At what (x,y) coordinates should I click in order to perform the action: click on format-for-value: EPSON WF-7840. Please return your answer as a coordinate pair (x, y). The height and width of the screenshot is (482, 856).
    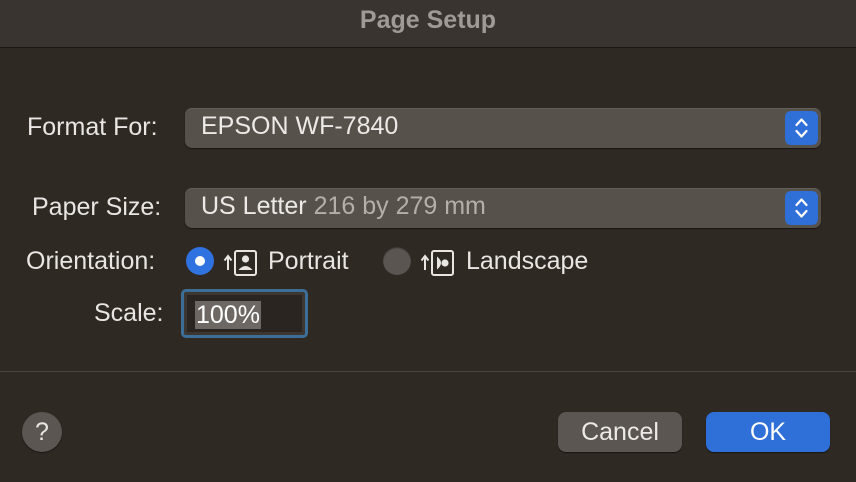
    Looking at the image, I should click on (300, 126).